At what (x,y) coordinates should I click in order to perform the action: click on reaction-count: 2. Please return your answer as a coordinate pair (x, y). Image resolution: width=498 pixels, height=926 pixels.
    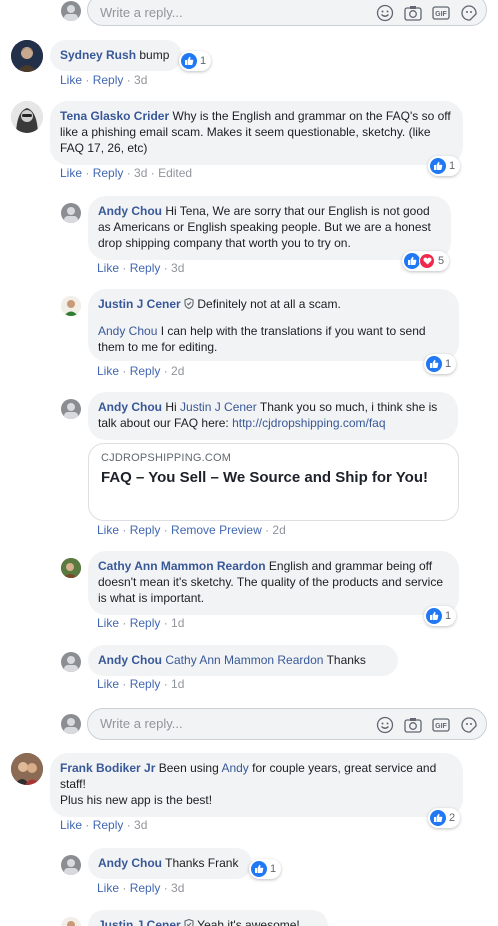
    Looking at the image, I should click on (444, 818).